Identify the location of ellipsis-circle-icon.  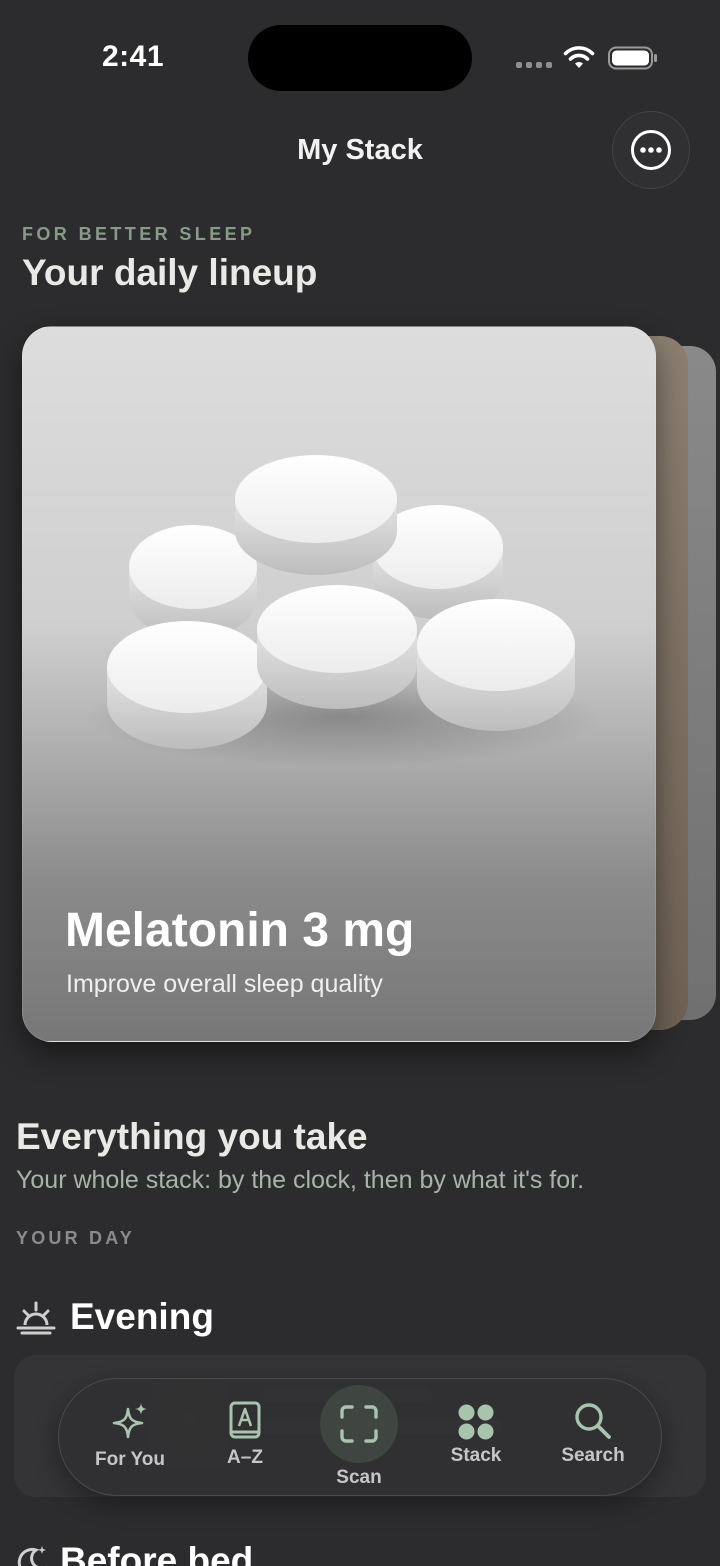
(651, 150).